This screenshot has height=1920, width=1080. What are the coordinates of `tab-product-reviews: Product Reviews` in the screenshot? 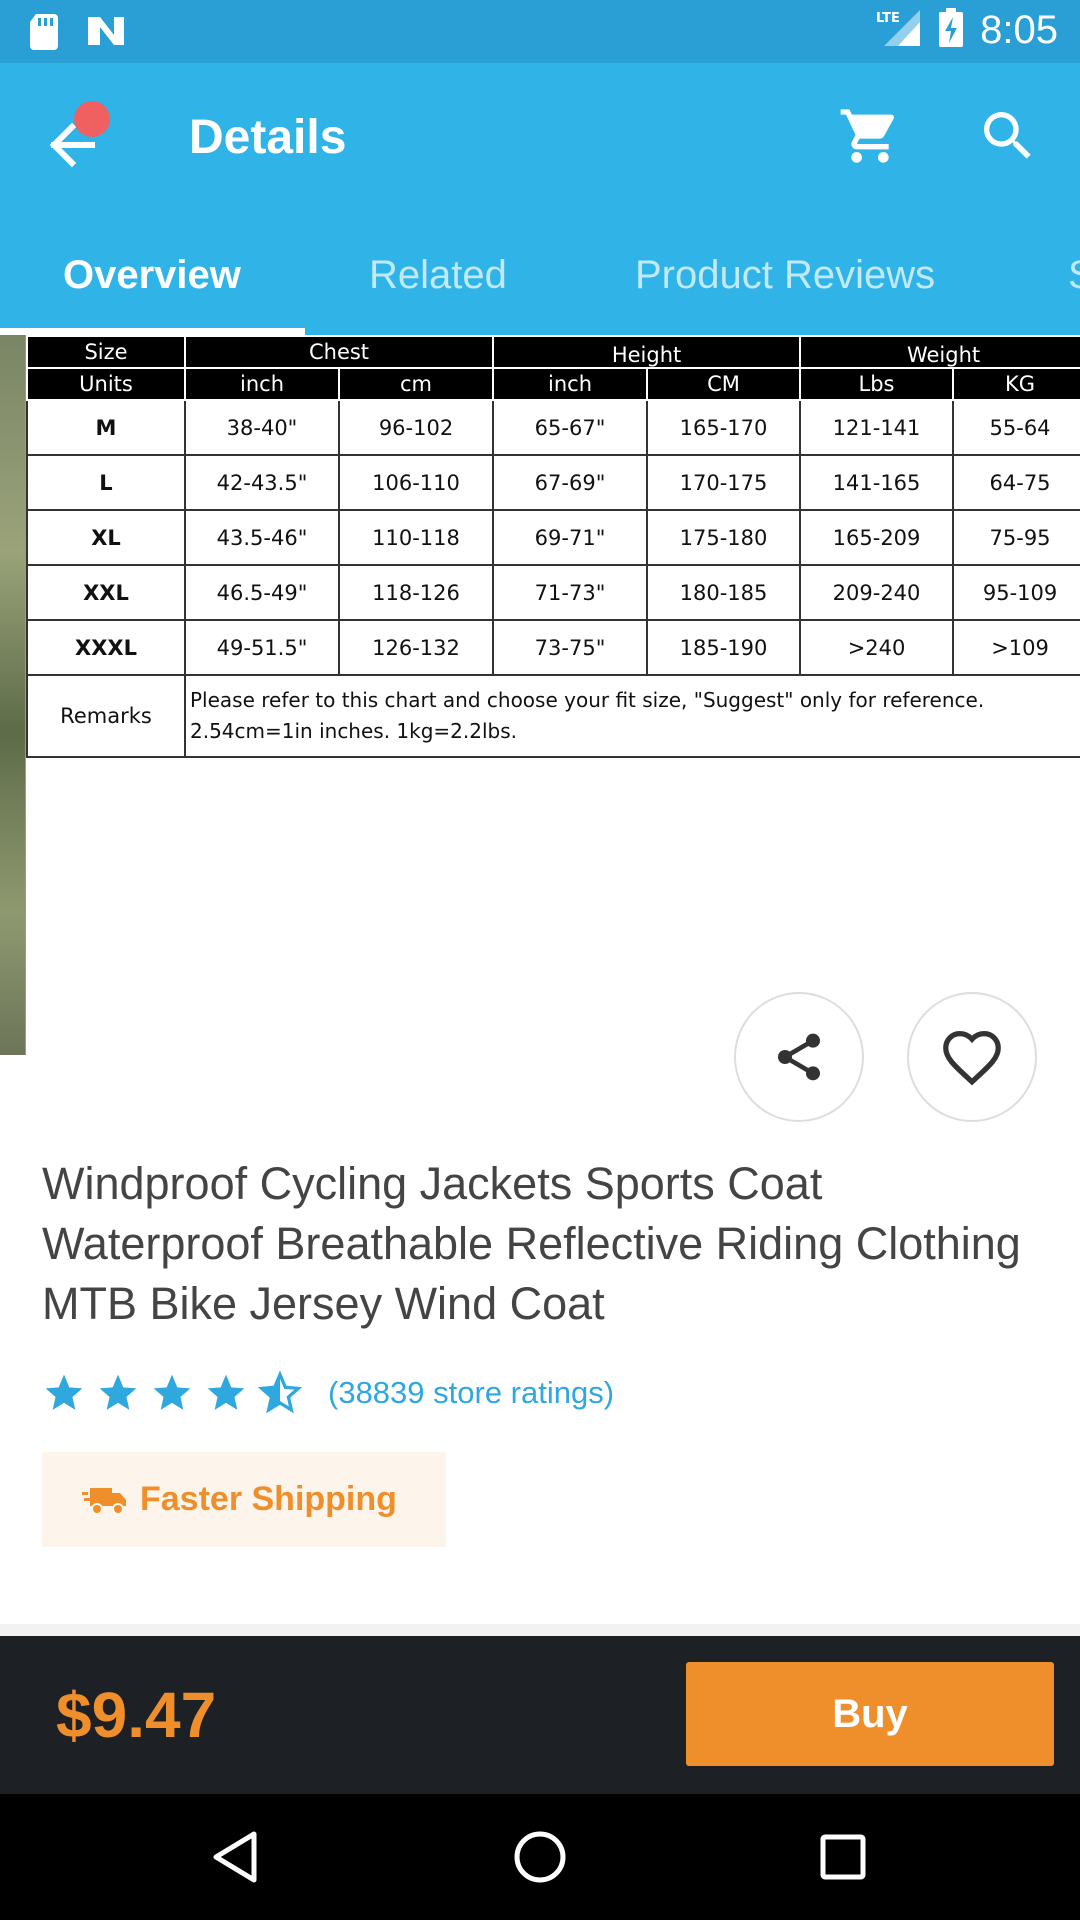 It's located at (785, 287).